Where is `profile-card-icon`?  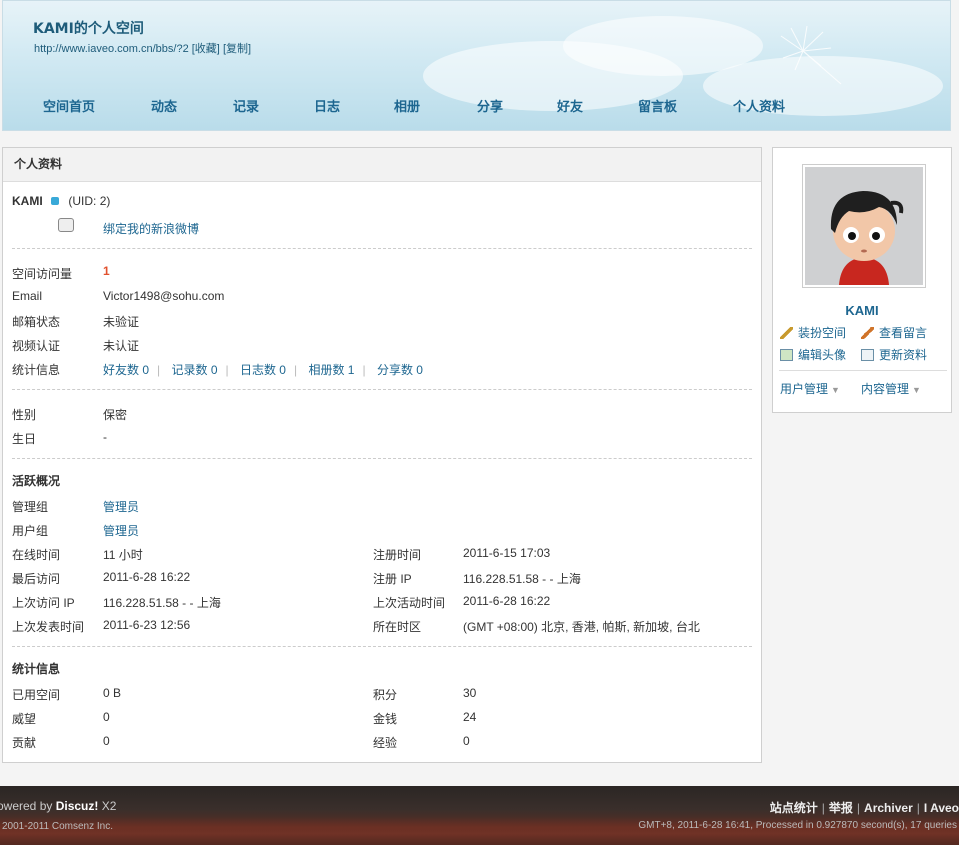 profile-card-icon is located at coordinates (867, 355).